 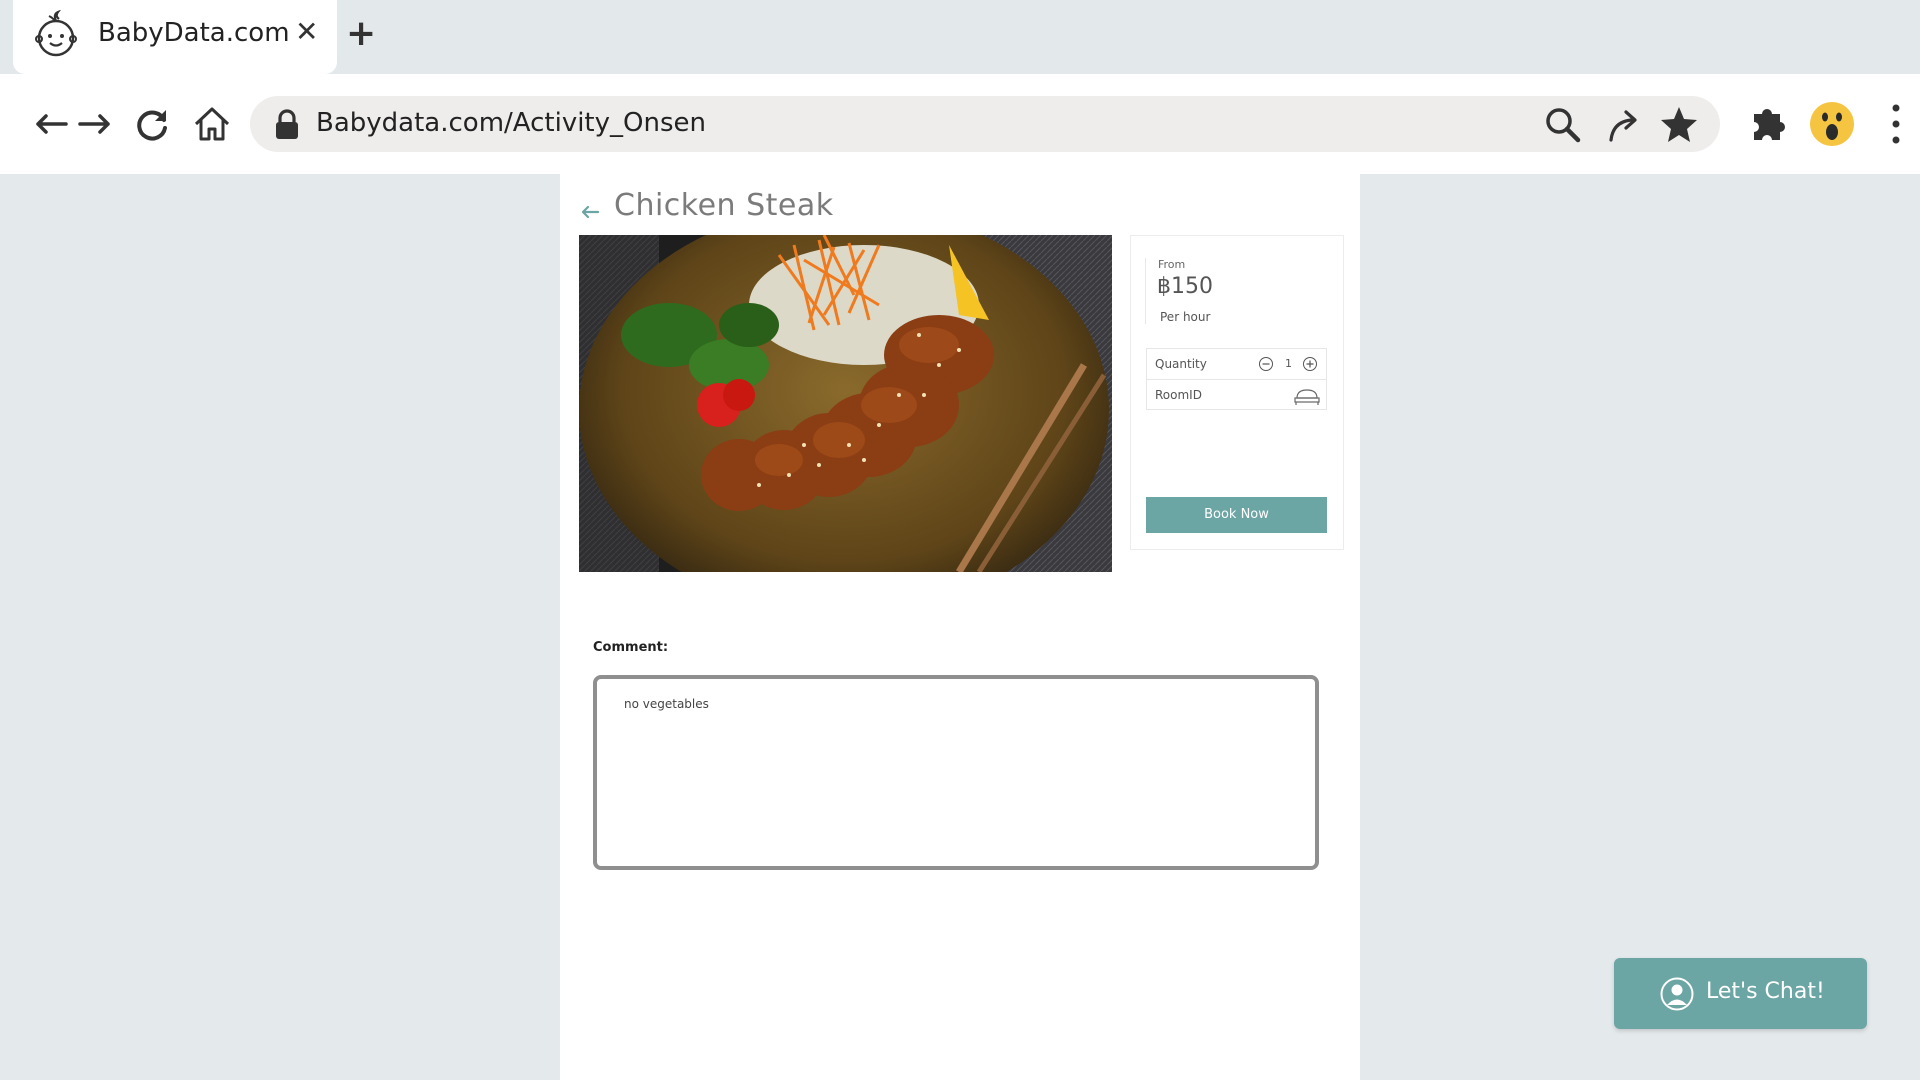 I want to click on browser-toolbar: Babydata.com/Activity_Onsen, so click(x=960, y=124).